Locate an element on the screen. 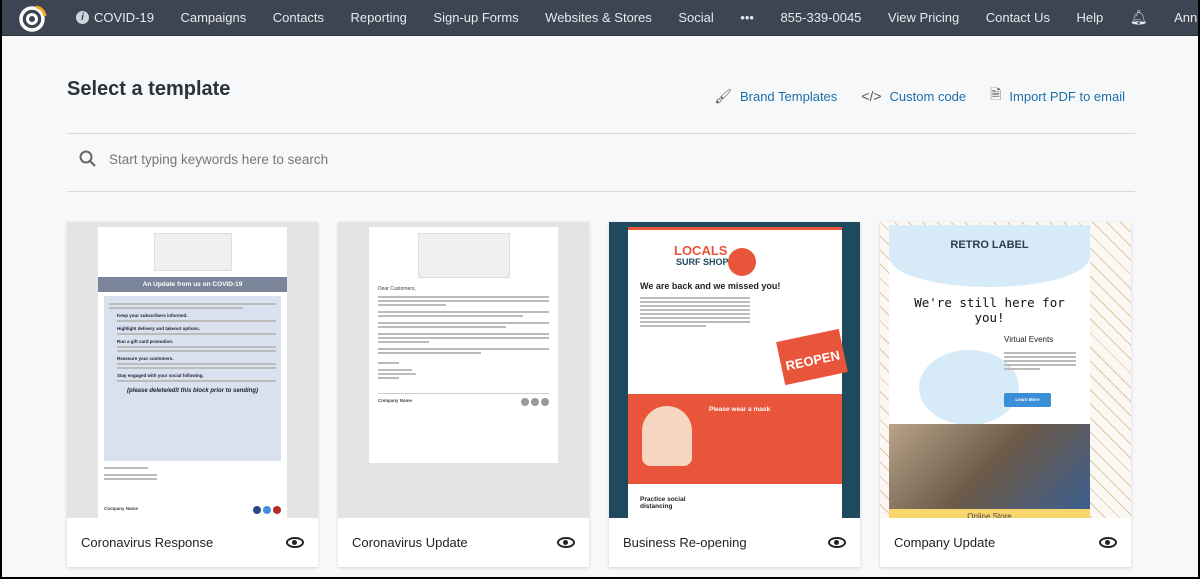 The width and height of the screenshot is (1200, 579). search-bar is located at coordinates (579, 159).